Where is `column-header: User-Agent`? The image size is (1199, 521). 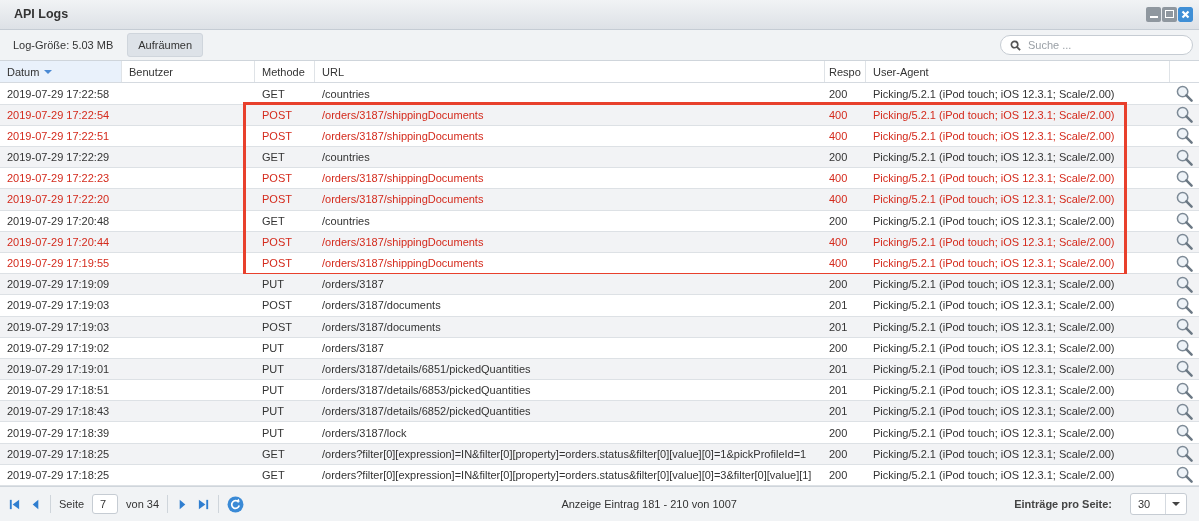
column-header: User-Agent is located at coordinates (1018, 72).